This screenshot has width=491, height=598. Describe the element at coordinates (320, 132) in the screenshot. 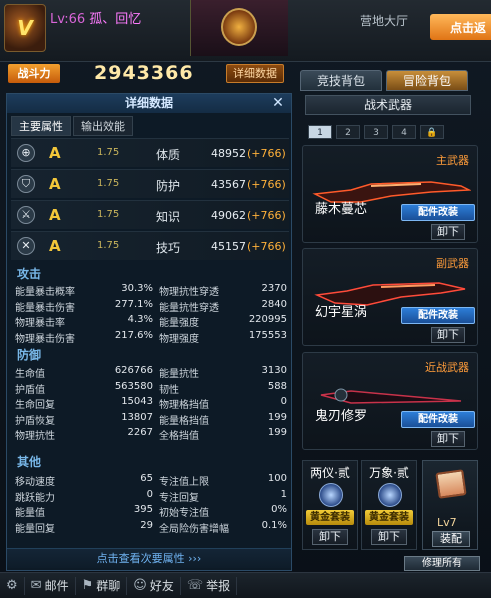

I see `page-tab-1: 1` at that location.